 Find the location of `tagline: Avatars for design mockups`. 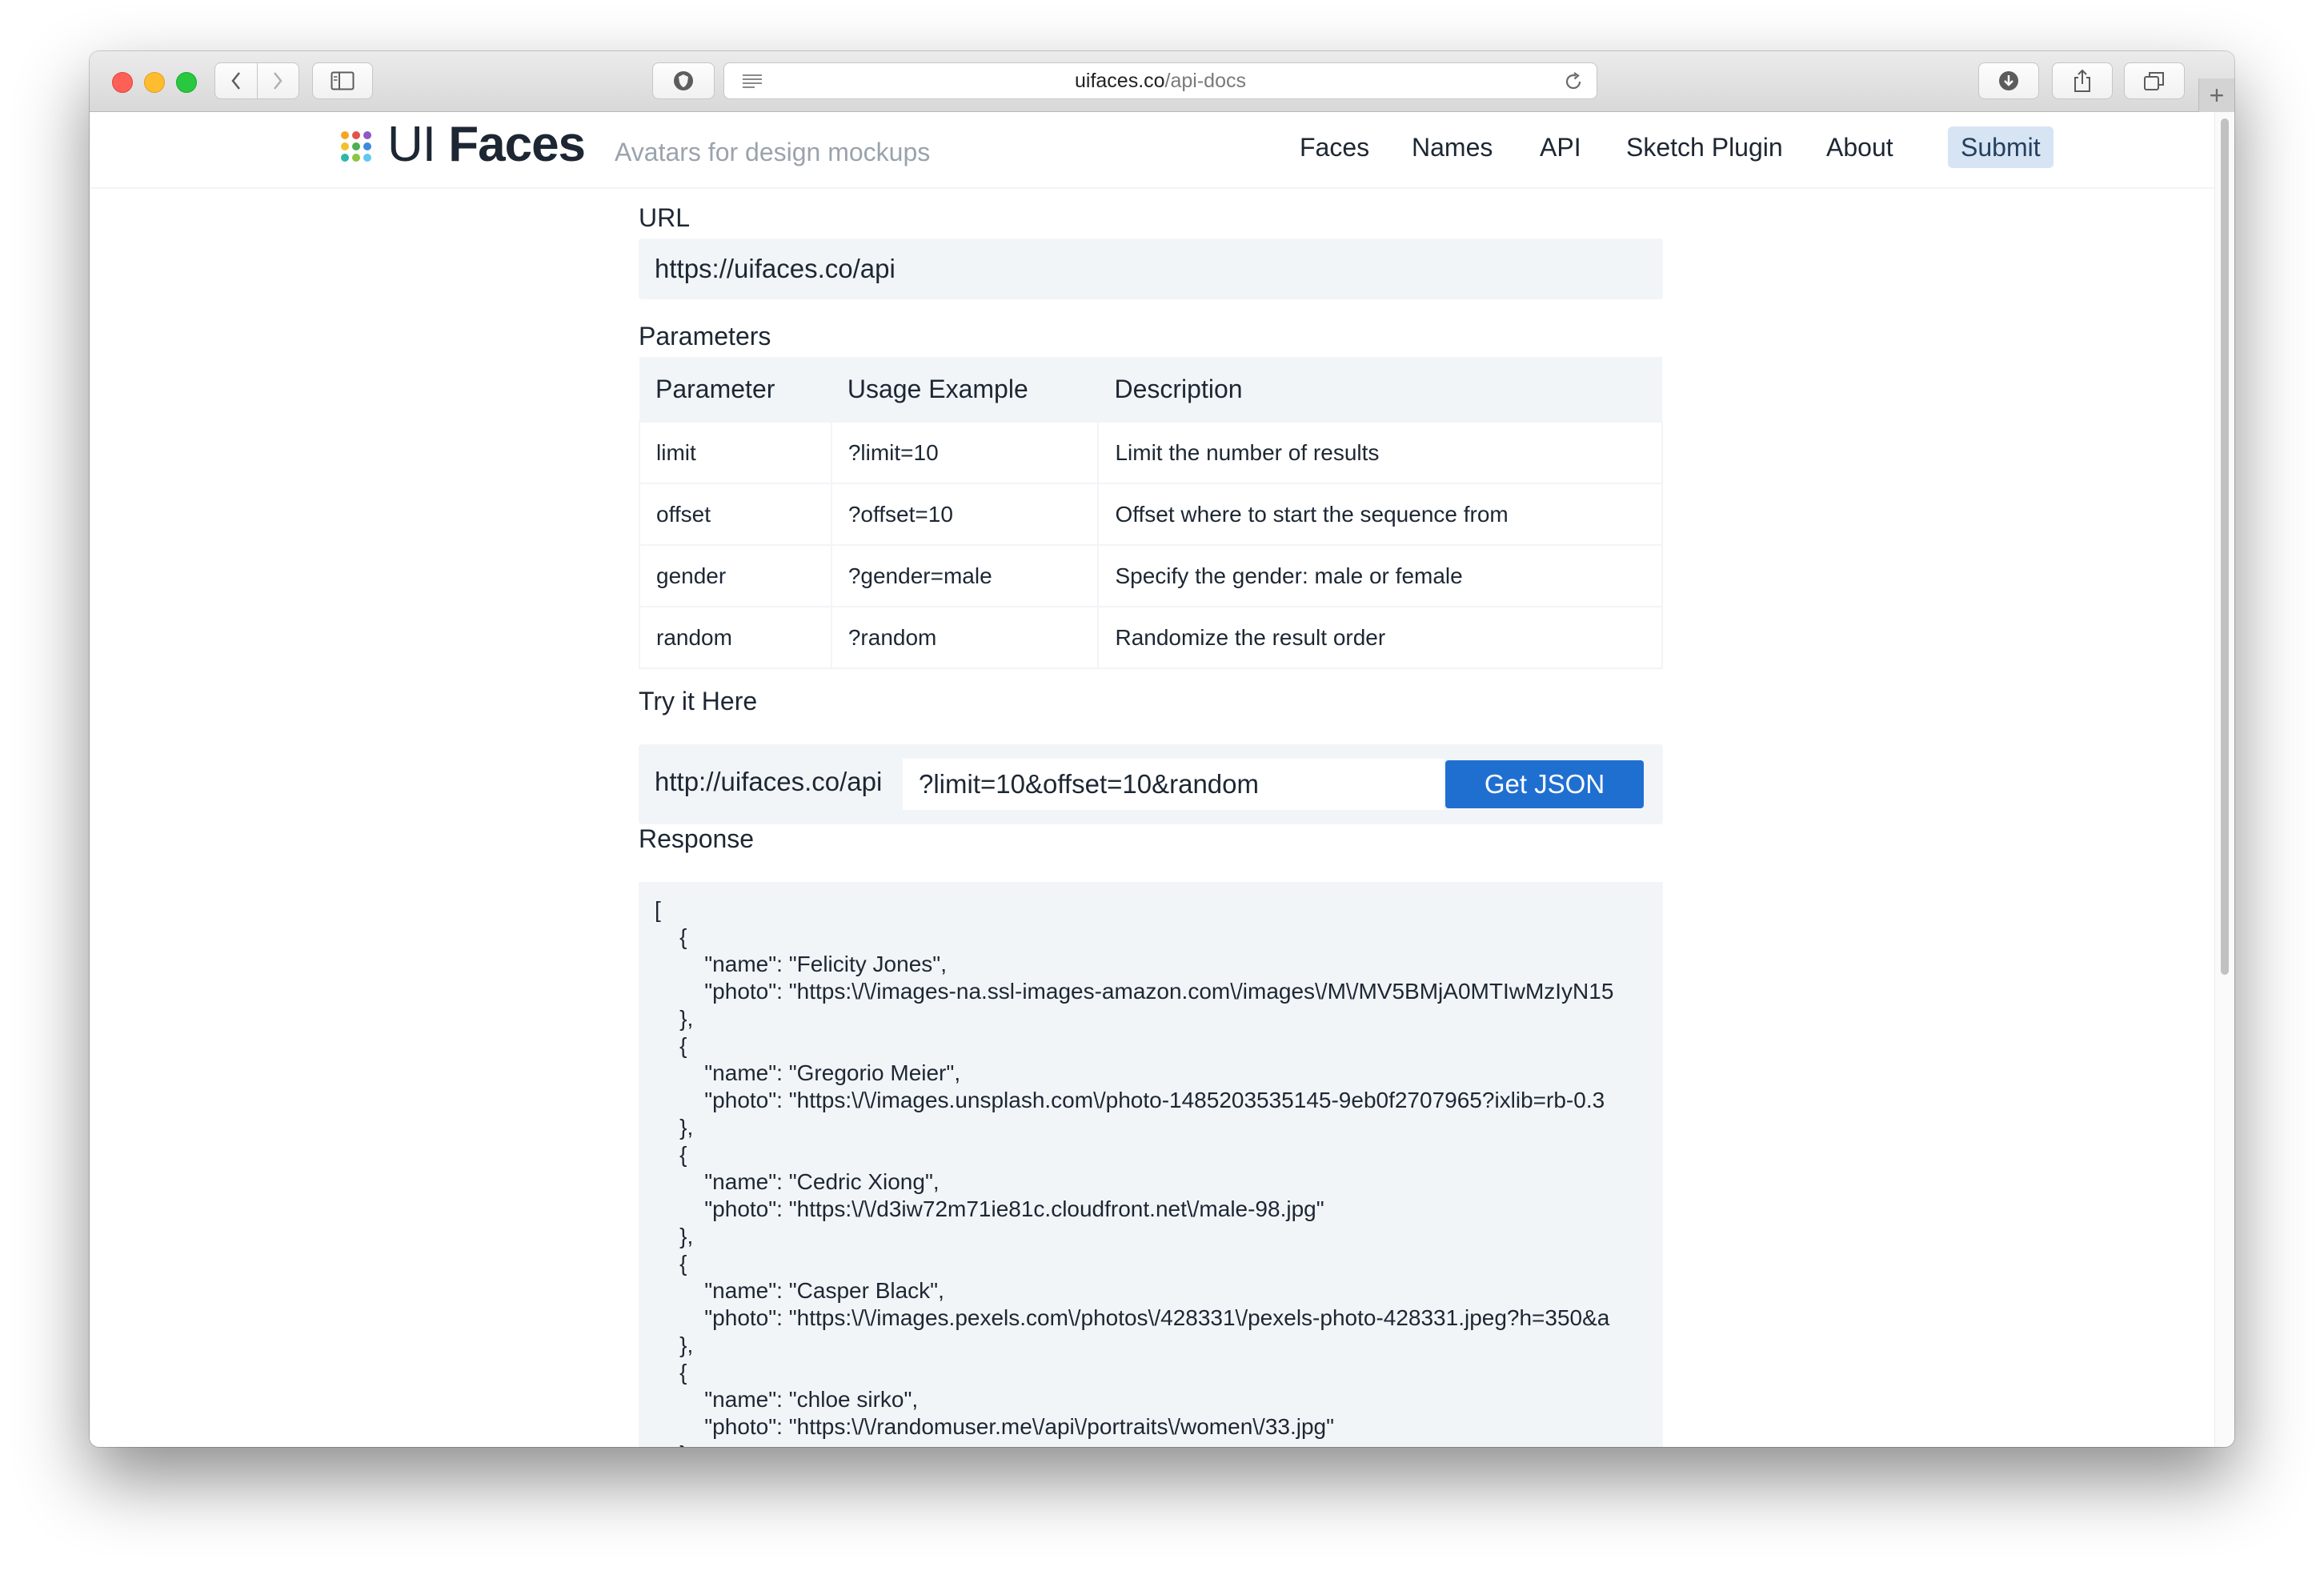

tagline: Avatars for design mockups is located at coordinates (773, 152).